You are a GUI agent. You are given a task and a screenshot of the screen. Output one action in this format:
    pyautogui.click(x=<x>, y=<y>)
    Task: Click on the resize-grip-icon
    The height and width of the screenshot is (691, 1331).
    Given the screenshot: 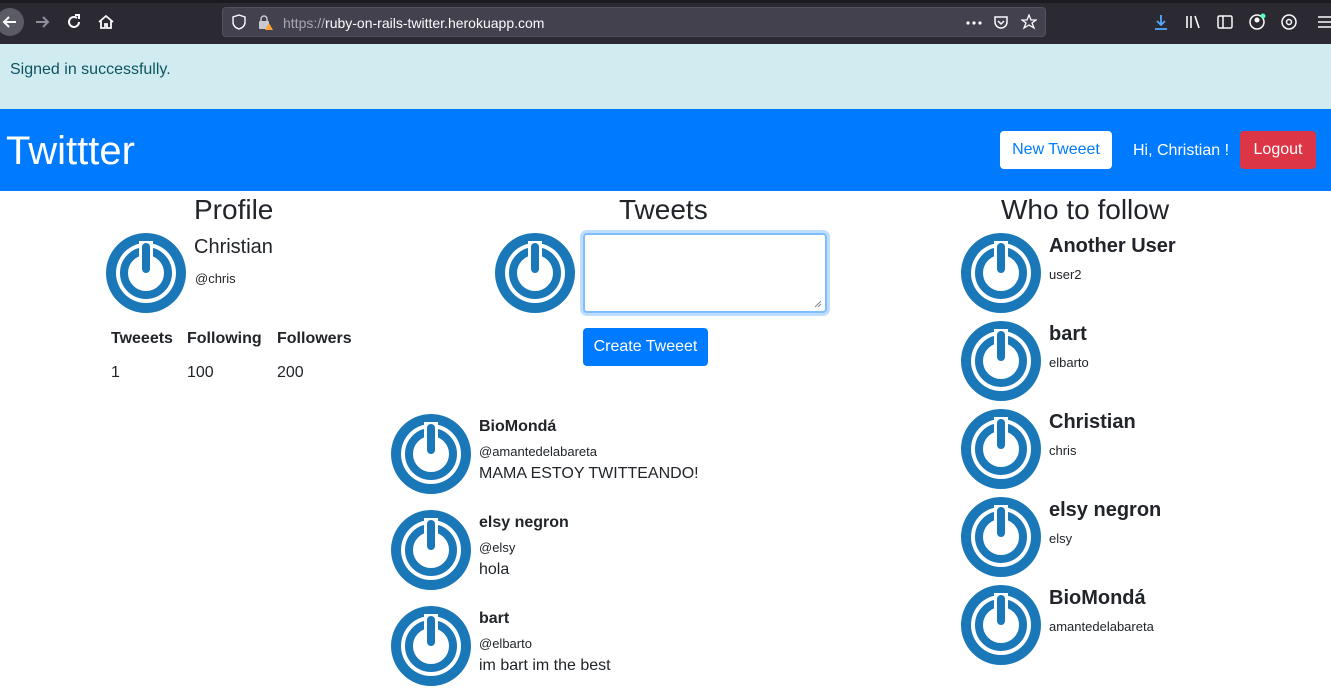 What is the action you would take?
    pyautogui.click(x=818, y=304)
    